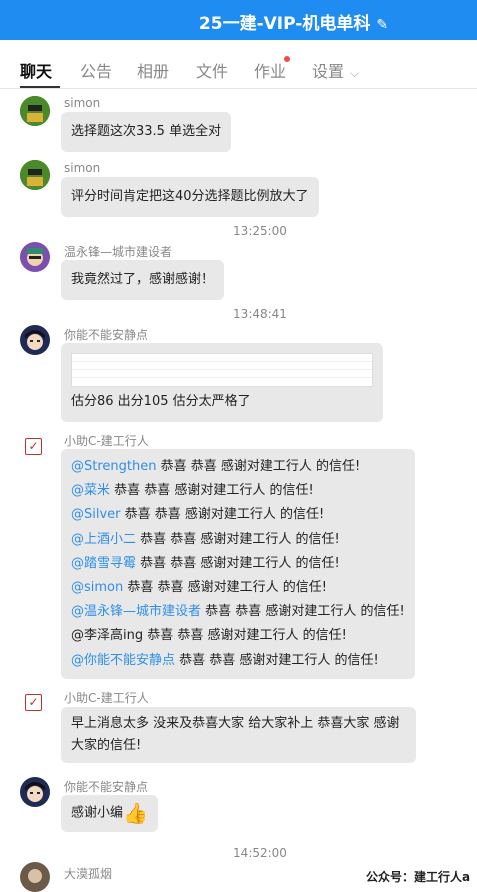 The width and height of the screenshot is (477, 892). What do you see at coordinates (113, 466) in the screenshot?
I see `mention-link: @Strengthen` at bounding box center [113, 466].